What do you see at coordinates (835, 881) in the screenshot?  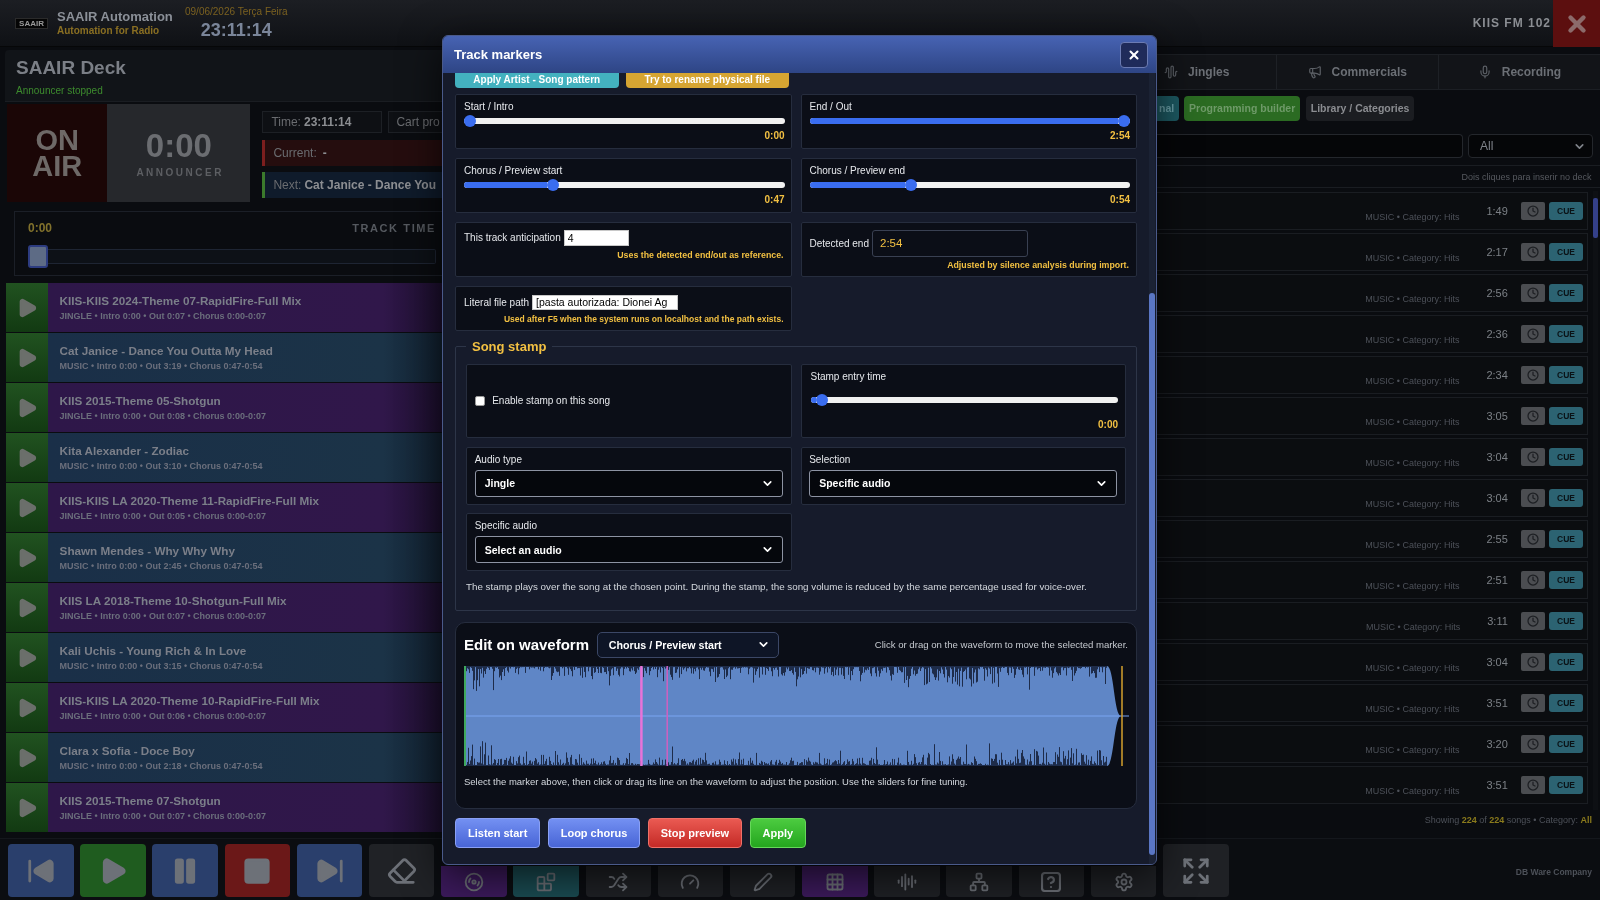 I see `grid-button` at bounding box center [835, 881].